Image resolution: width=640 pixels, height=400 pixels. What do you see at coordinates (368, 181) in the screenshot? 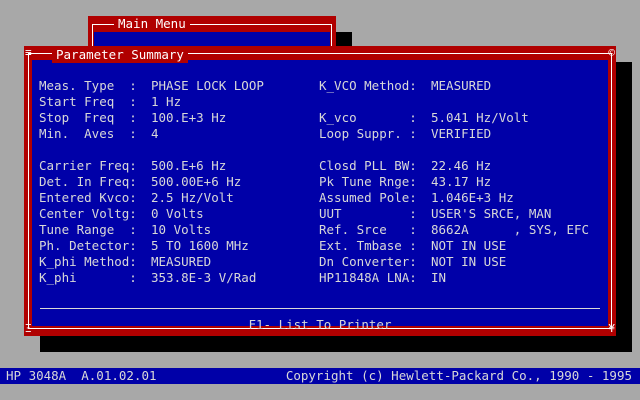
I see `right-field-label: Pk Tune Rnge:` at bounding box center [368, 181].